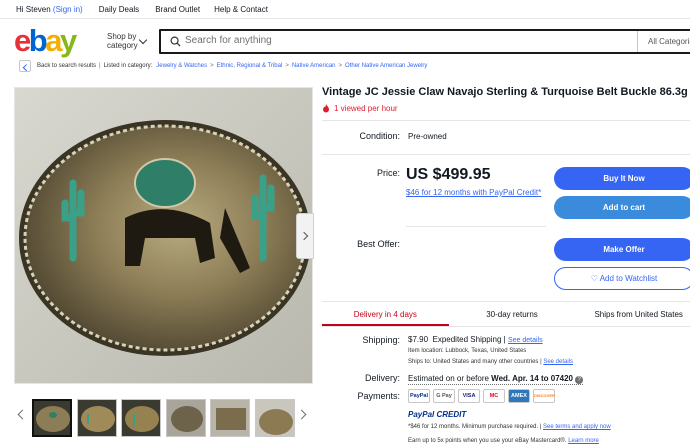 This screenshot has width=690, height=445. Describe the element at coordinates (558, 362) in the screenshot. I see `ships-to-details-link: See details` at that location.